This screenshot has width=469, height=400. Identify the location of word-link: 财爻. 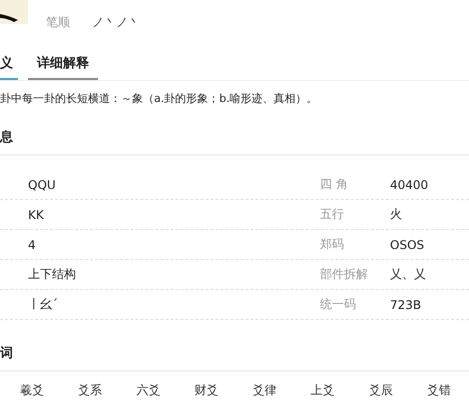
(206, 390).